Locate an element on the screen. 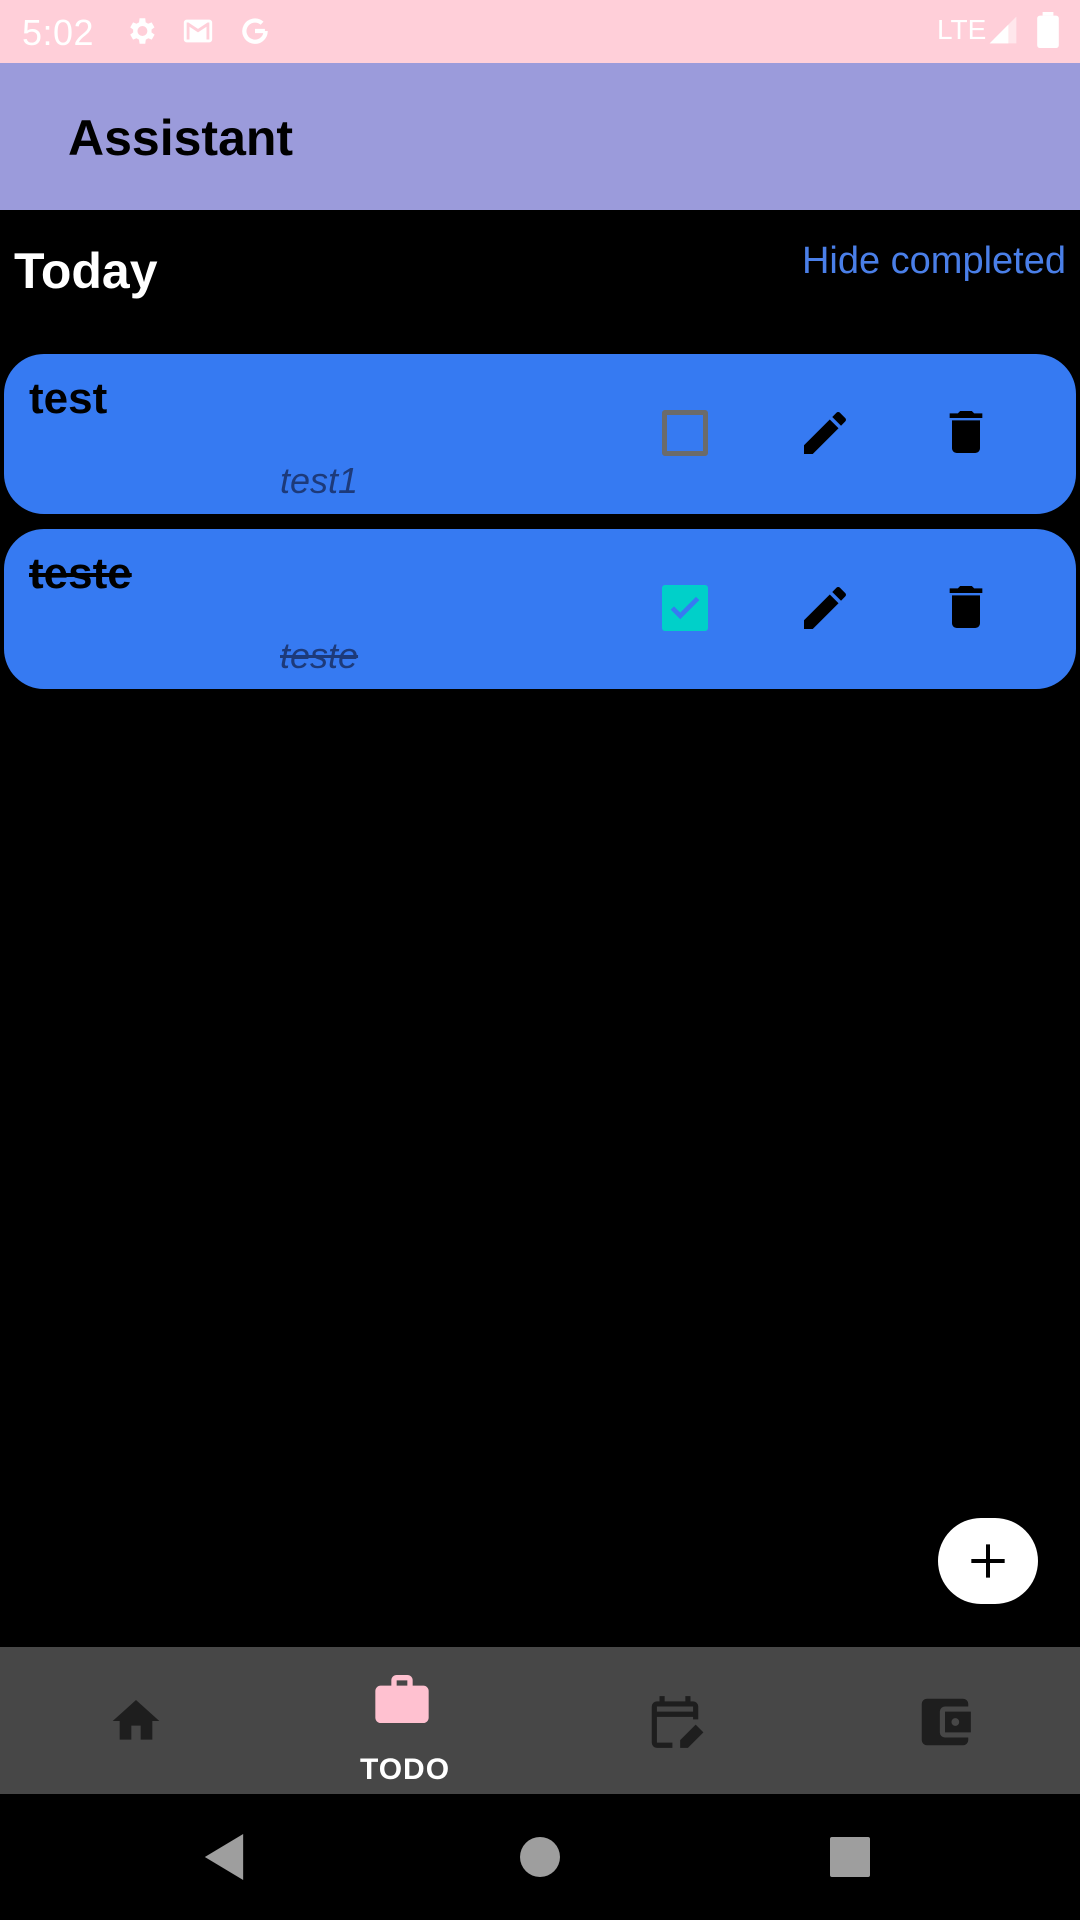  gmail-icon is located at coordinates (198, 33).